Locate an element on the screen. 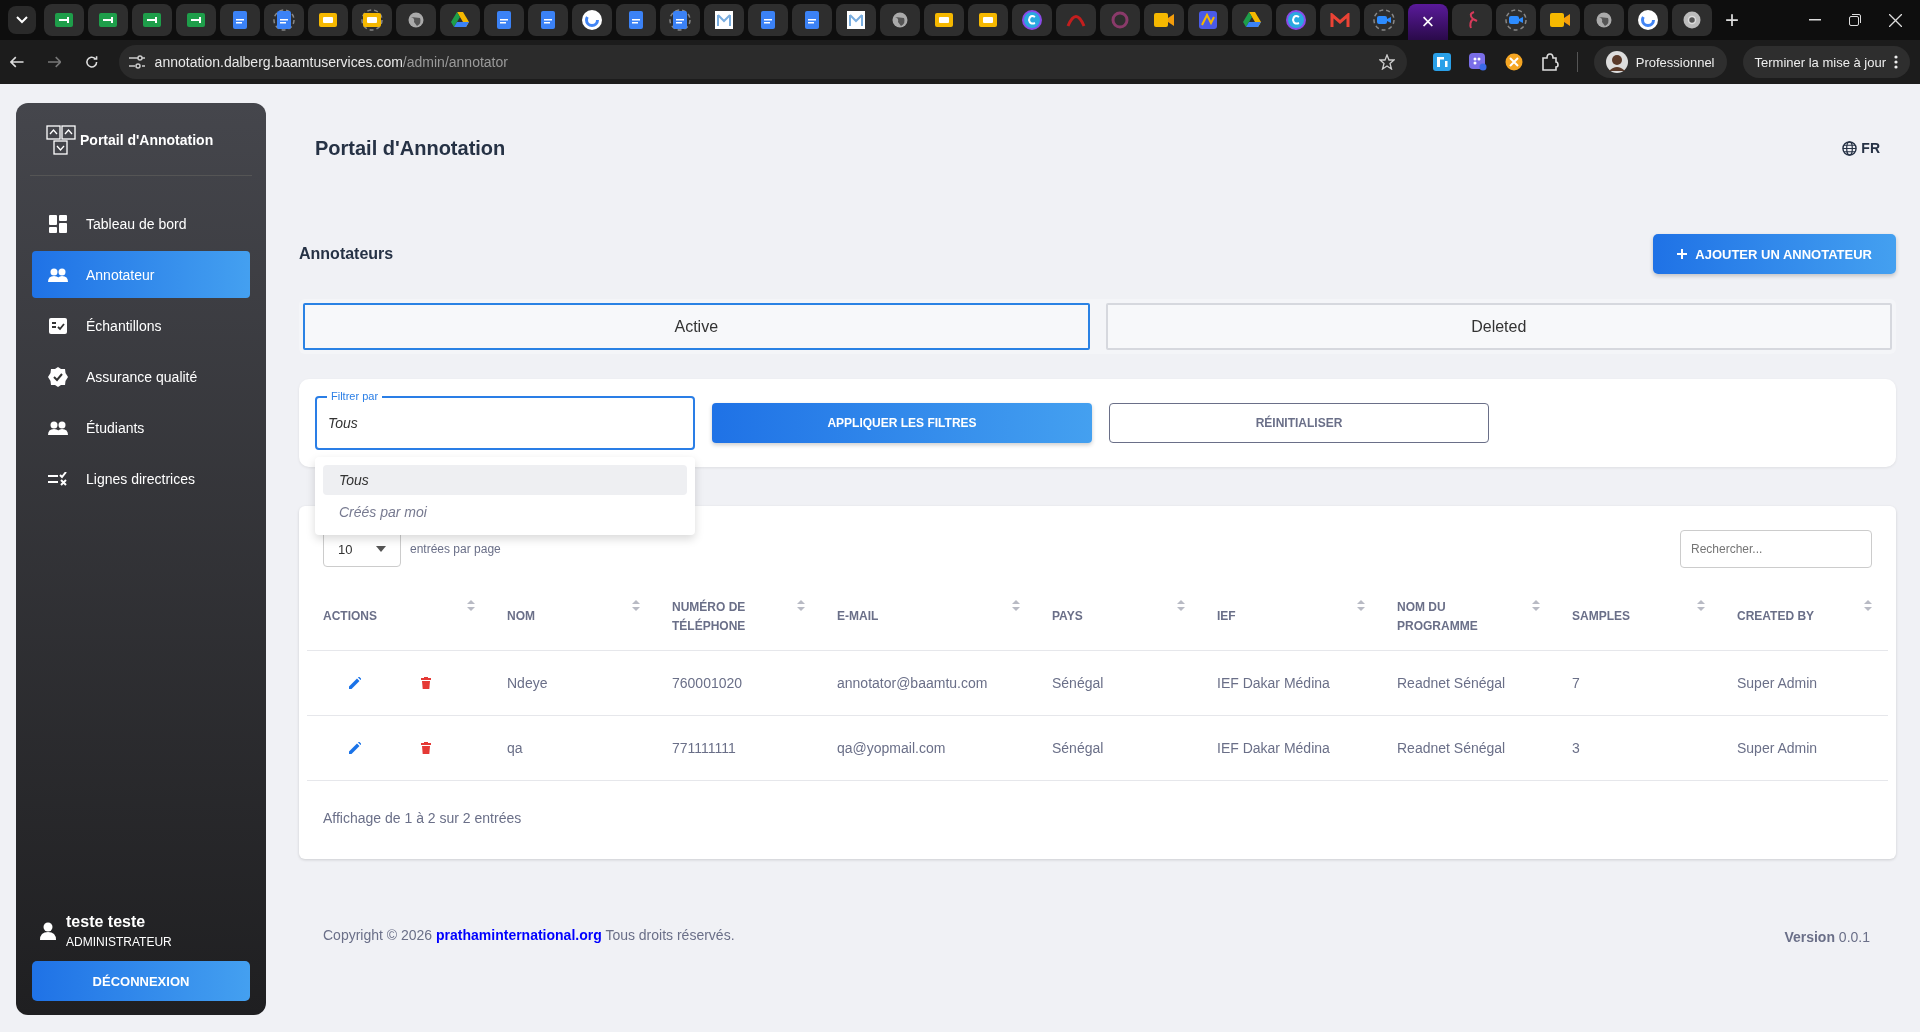 This screenshot has width=1920, height=1032. nav-item: Lignes directrices is located at coordinates (141, 478).